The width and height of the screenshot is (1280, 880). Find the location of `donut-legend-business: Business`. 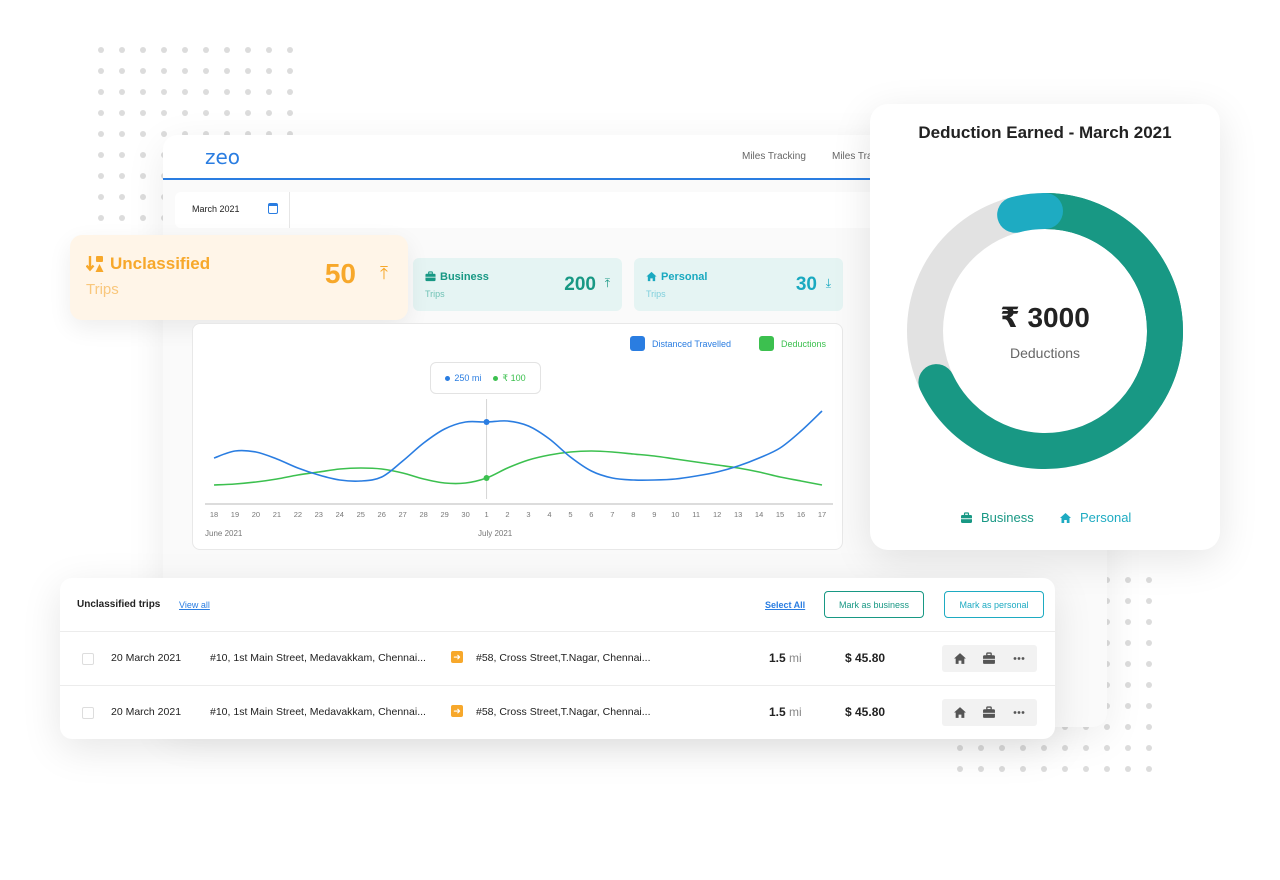

donut-legend-business: Business is located at coordinates (997, 517).